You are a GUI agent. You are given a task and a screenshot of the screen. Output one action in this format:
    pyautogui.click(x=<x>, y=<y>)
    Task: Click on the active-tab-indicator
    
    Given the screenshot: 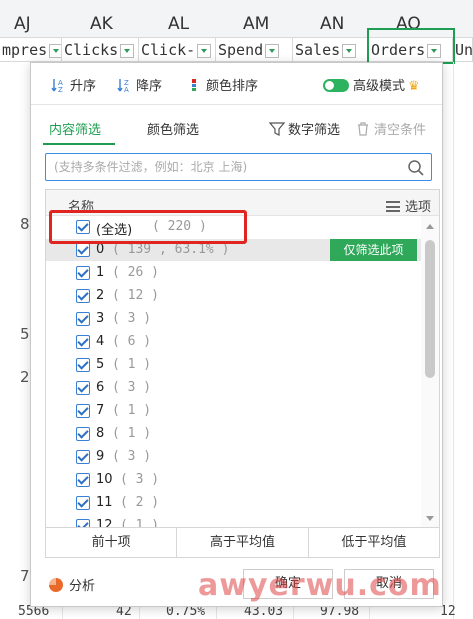 What is the action you would take?
    pyautogui.click(x=79, y=144)
    